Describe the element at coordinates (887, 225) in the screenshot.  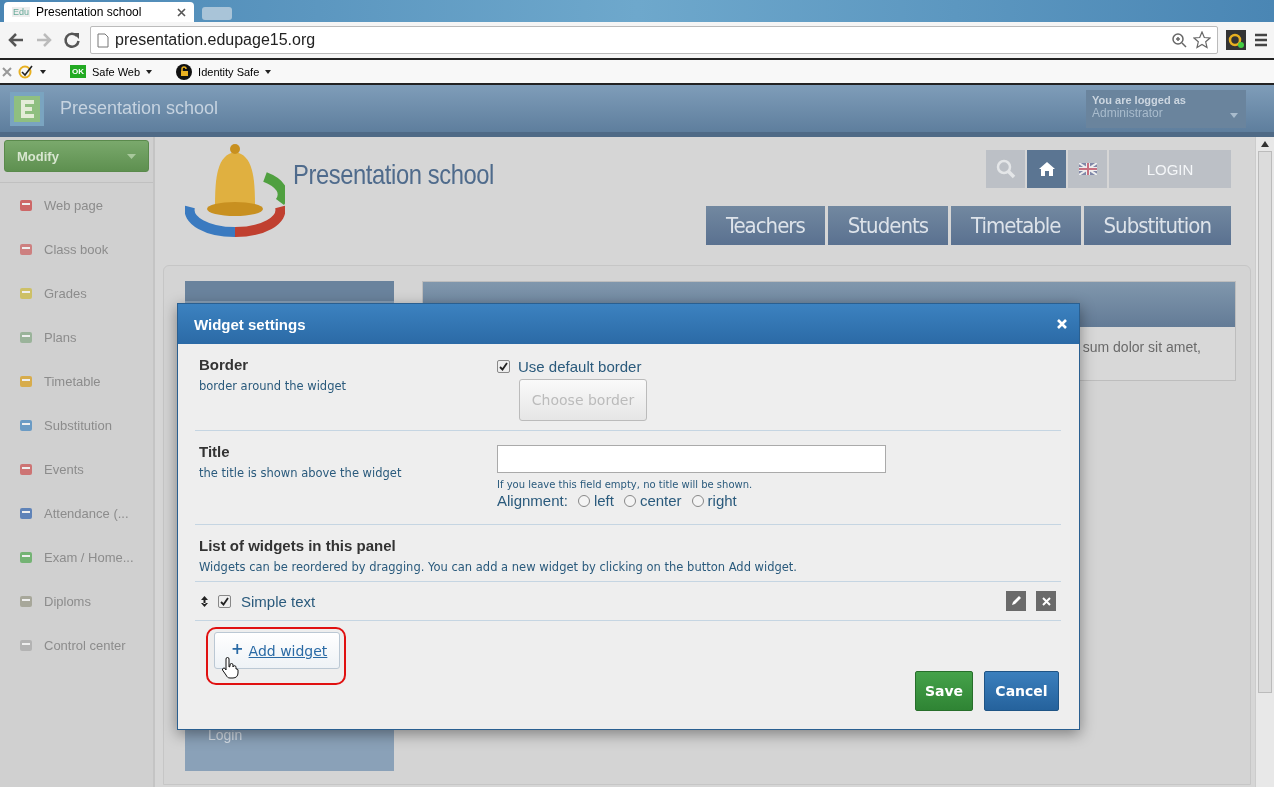
I see `nav-tab: Students` at that location.